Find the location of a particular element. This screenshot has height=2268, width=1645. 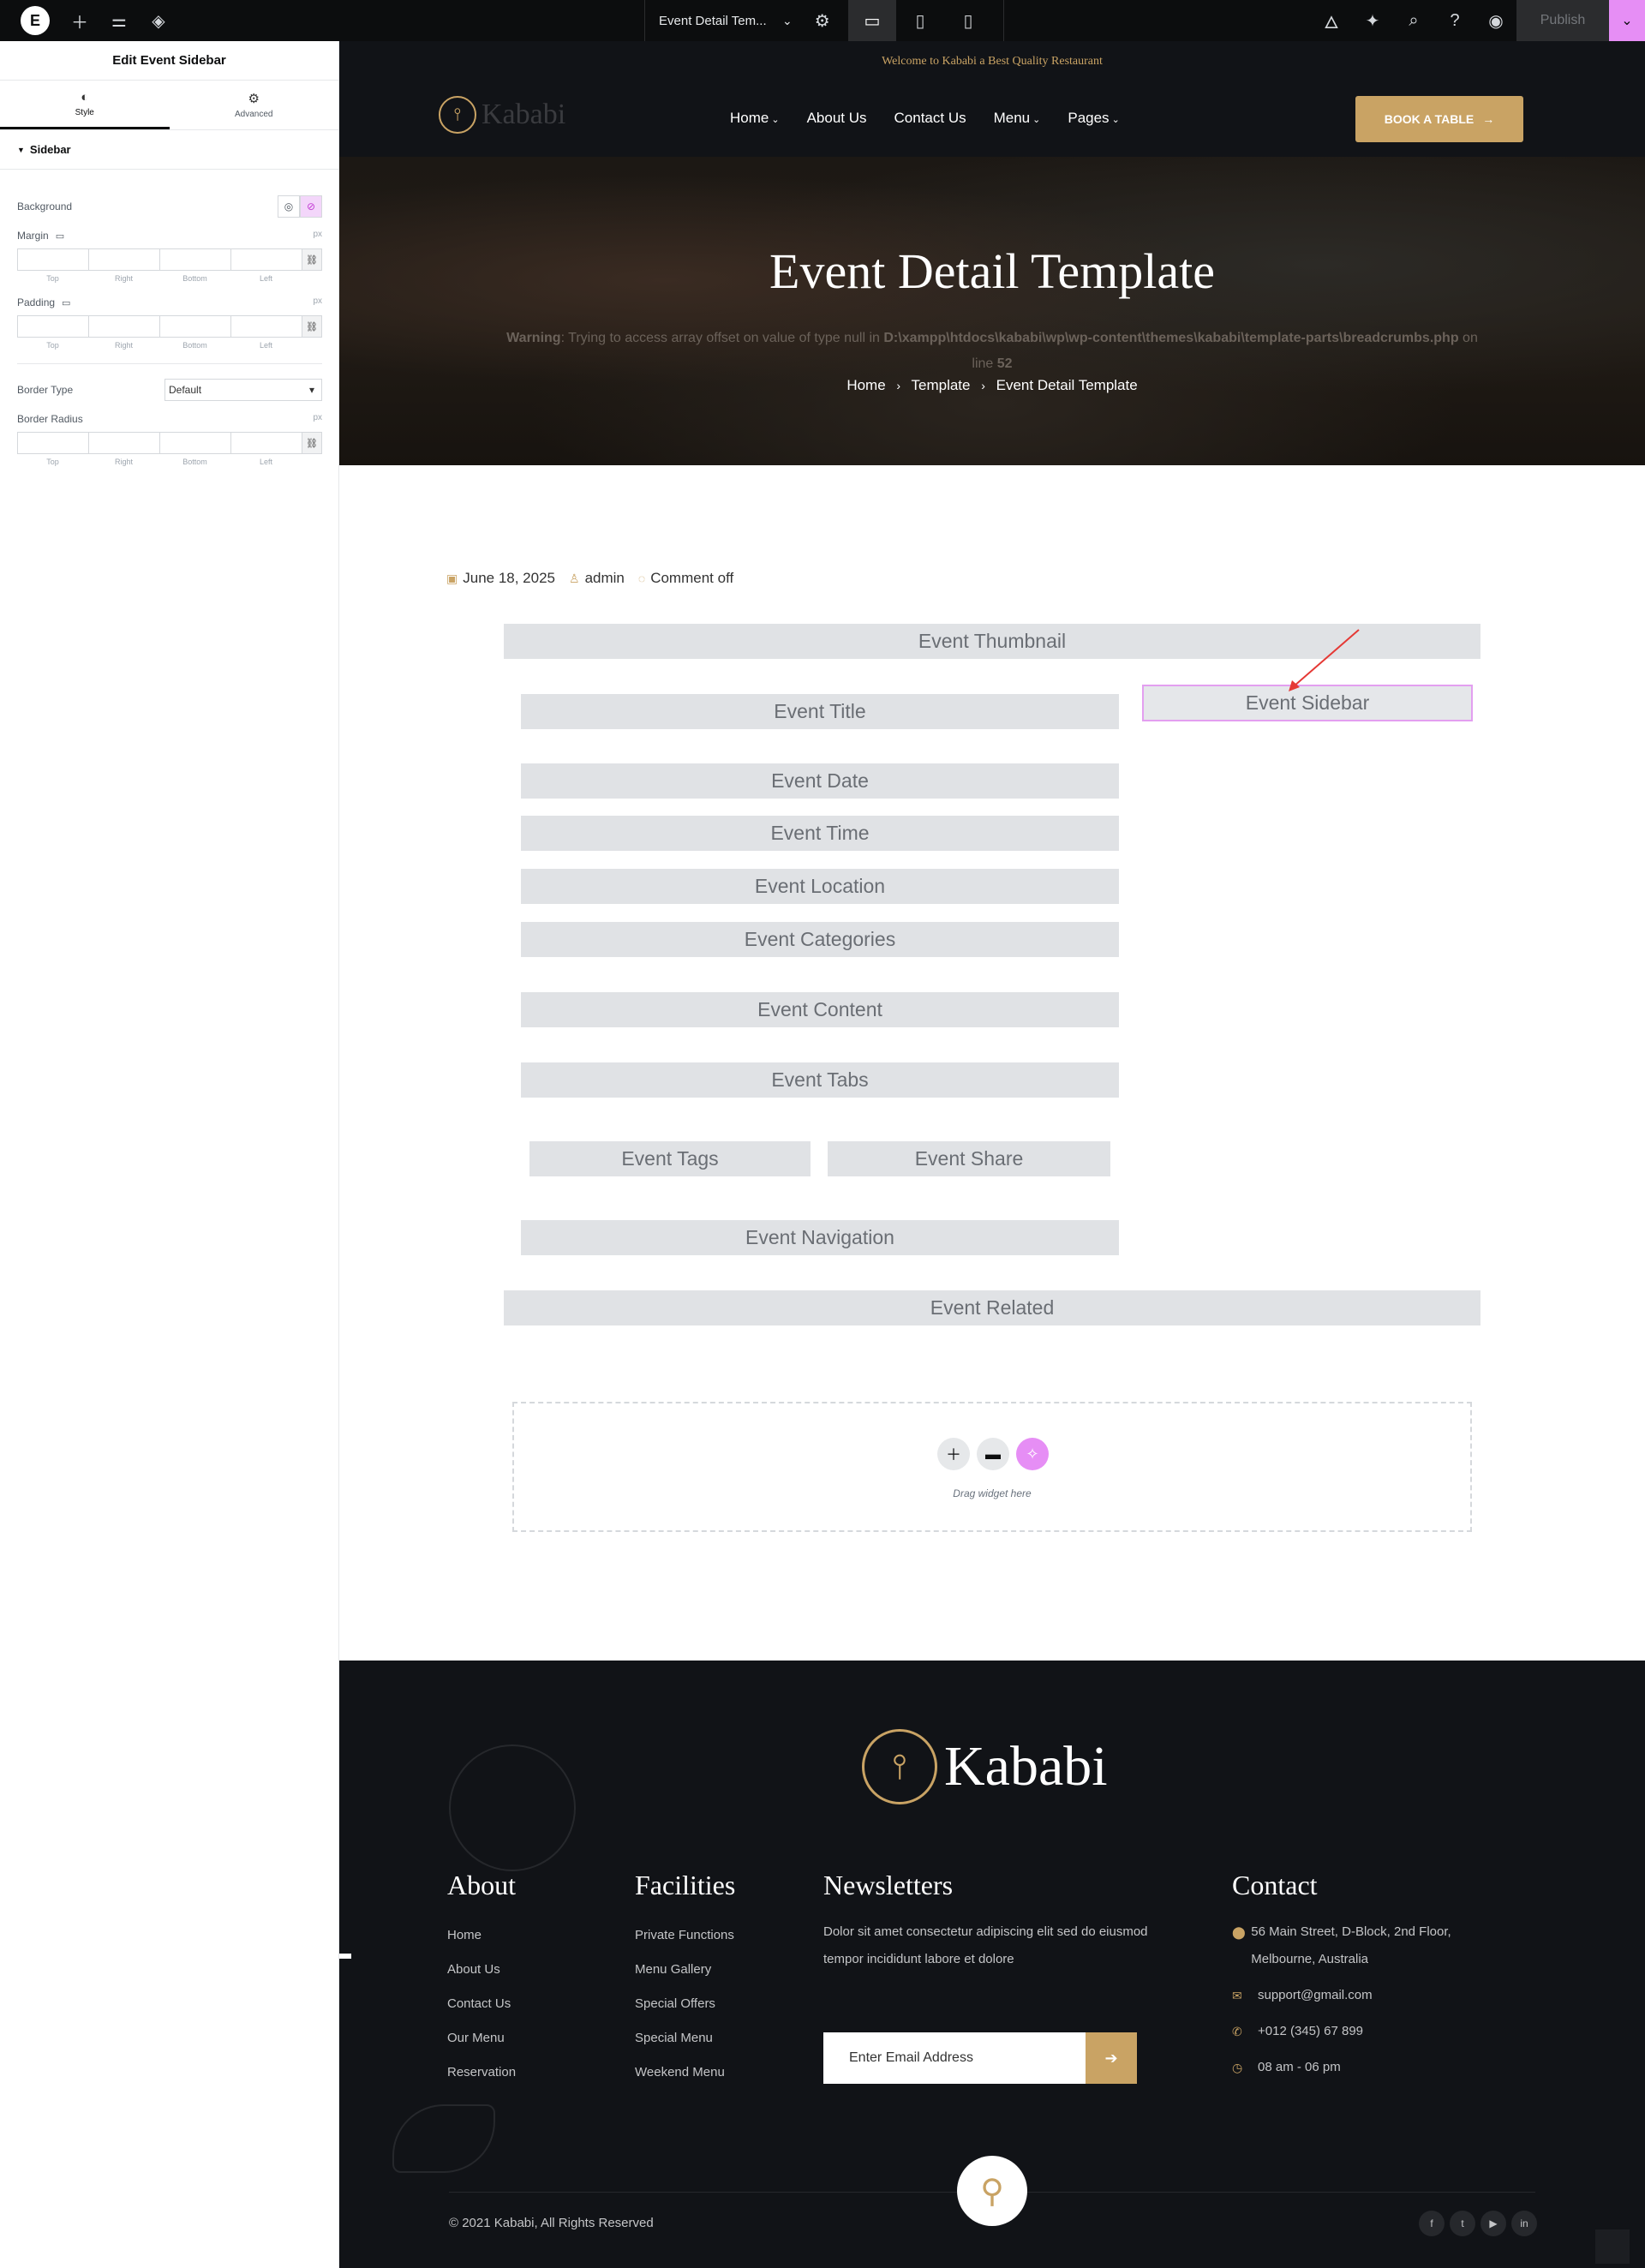

site-logo: ⫯ Kababi is located at coordinates (502, 115).